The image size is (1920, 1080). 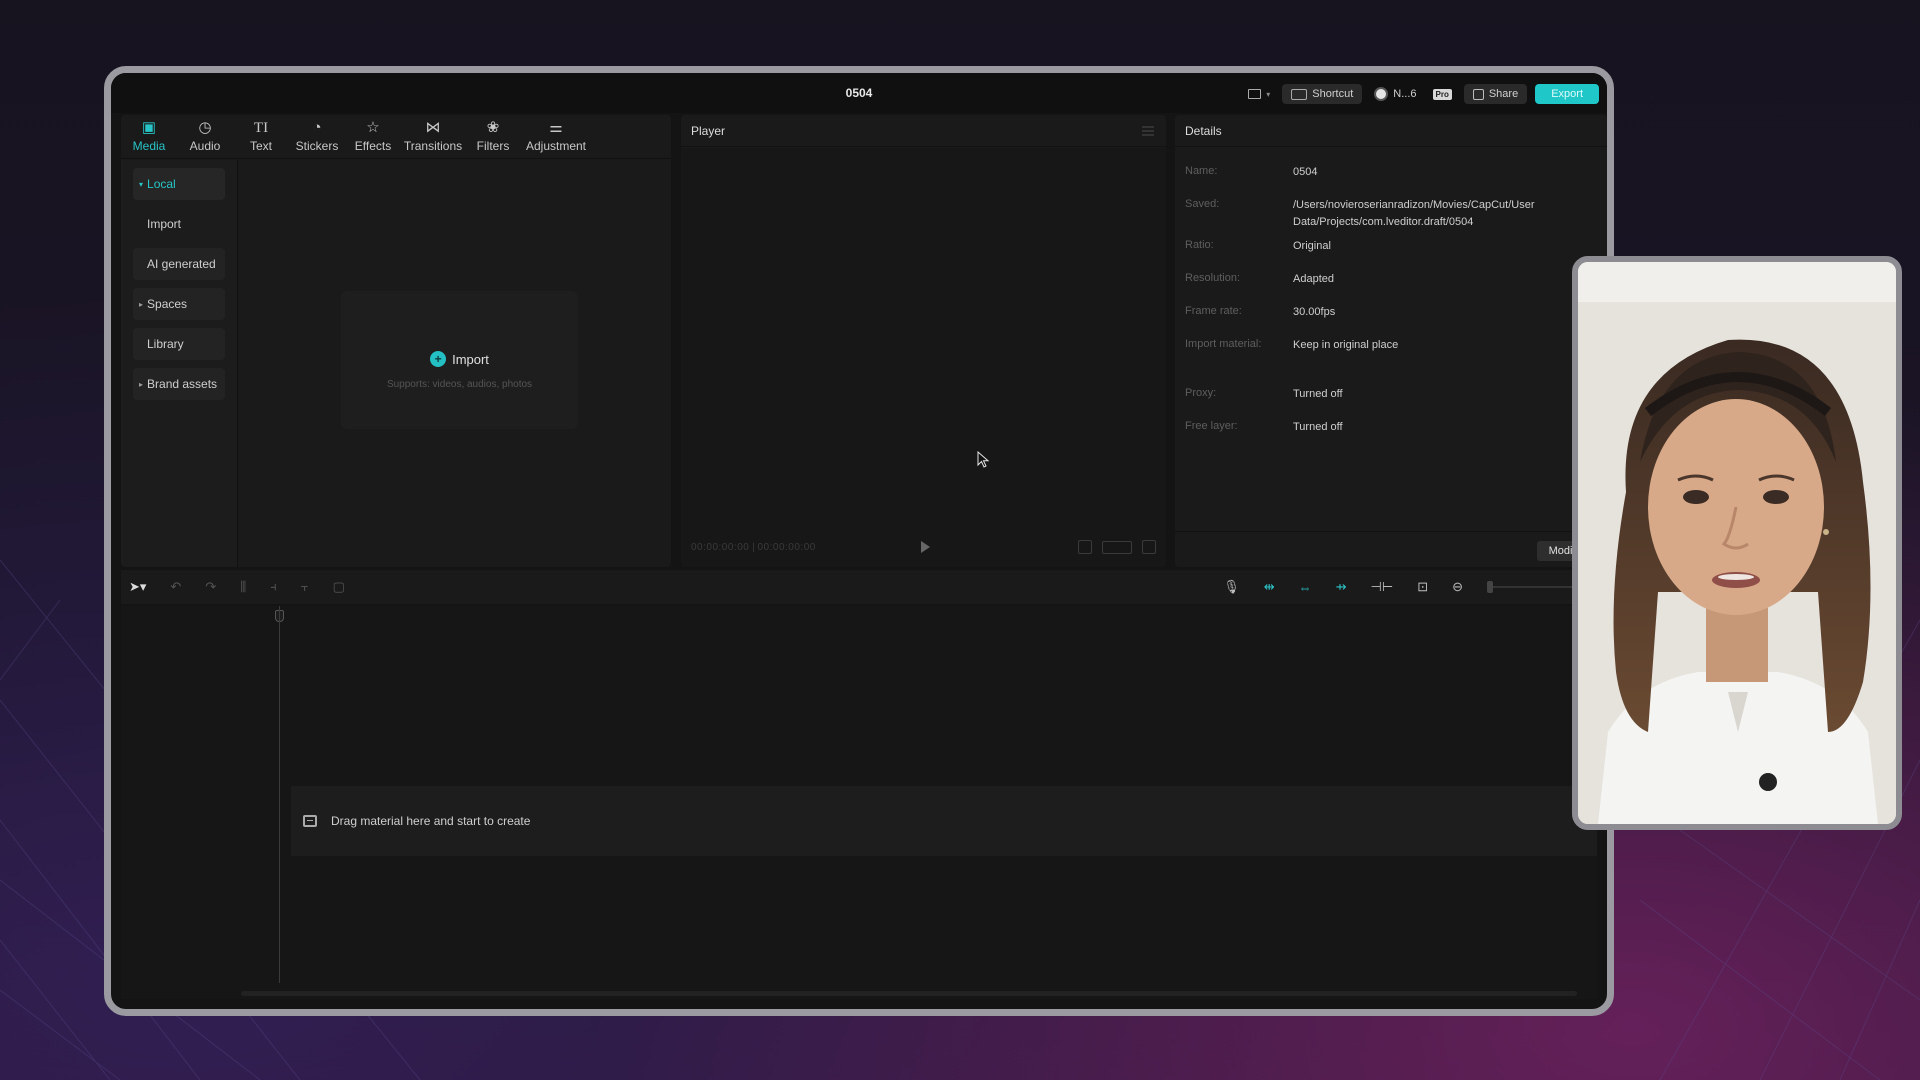 I want to click on tab-adjustment-label: Adjustment, so click(x=556, y=146).